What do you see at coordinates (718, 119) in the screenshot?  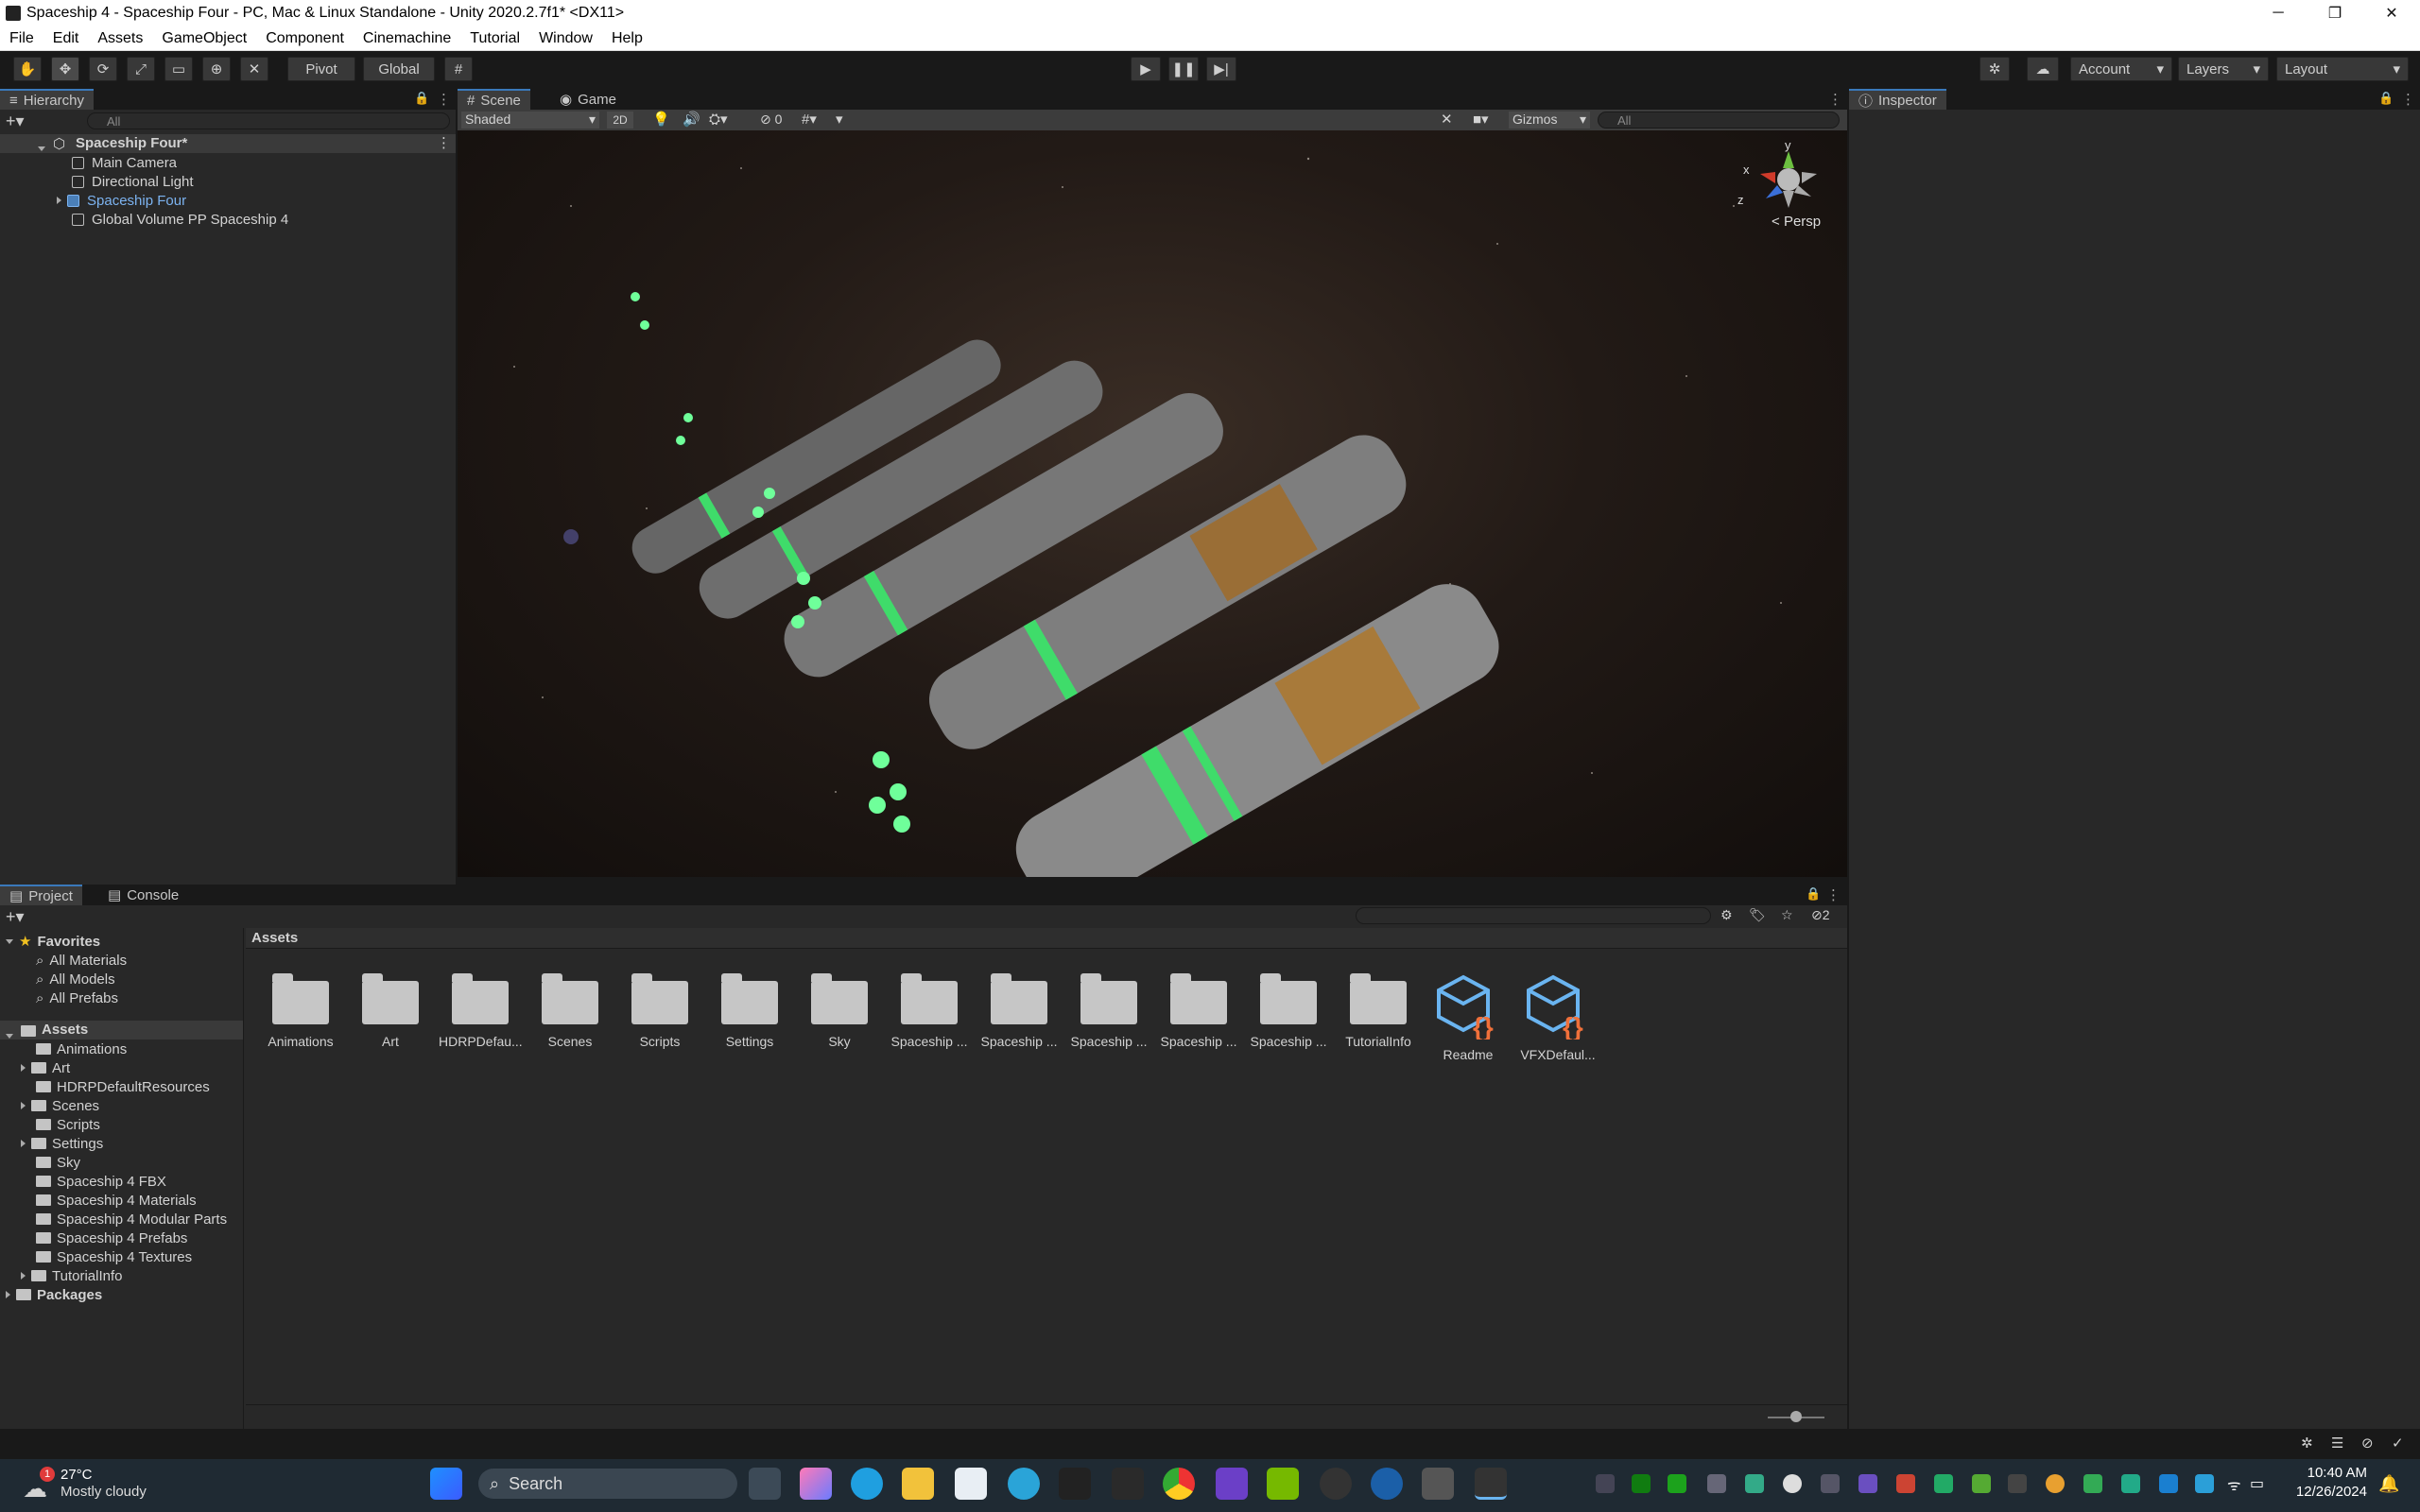 I see `effects-icon: ⛭▾` at bounding box center [718, 119].